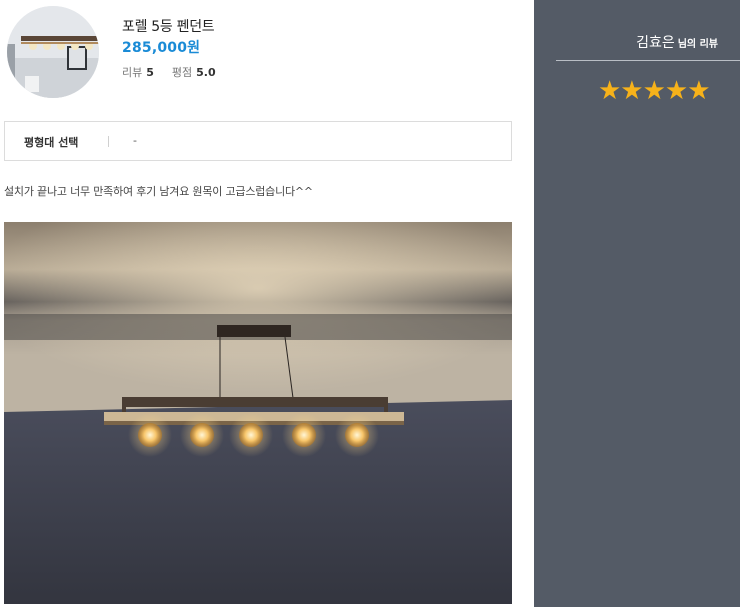  What do you see at coordinates (697, 44) in the screenshot?
I see `reviewer-suffix: 님의 리뷰` at bounding box center [697, 44].